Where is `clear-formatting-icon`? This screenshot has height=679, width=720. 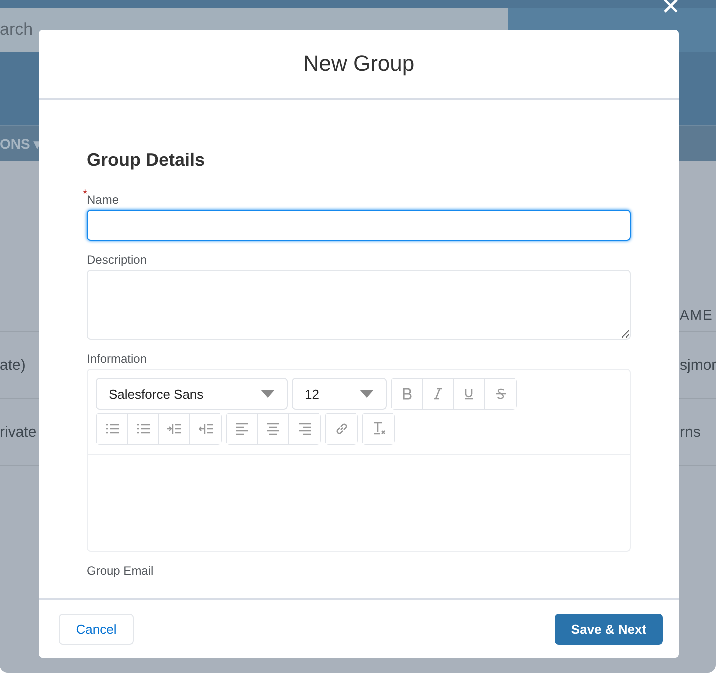 clear-formatting-icon is located at coordinates (379, 429).